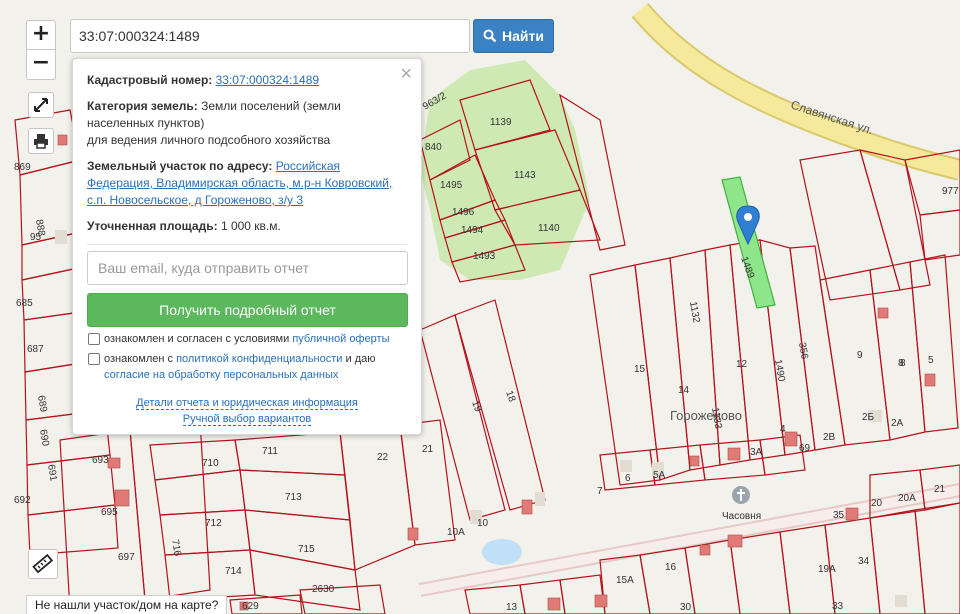 This screenshot has width=960, height=614. Describe the element at coordinates (628, 478) in the screenshot. I see `plot-label: 6` at that location.